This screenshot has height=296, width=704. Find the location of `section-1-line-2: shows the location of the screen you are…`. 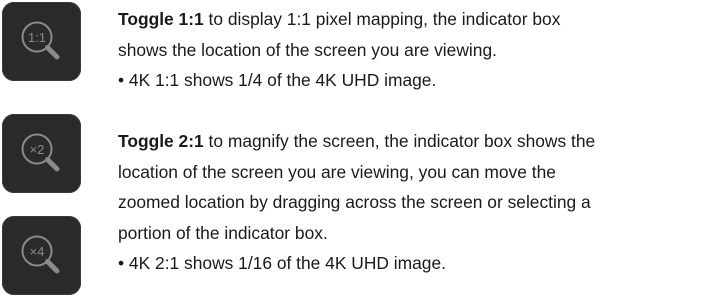

section-1-line-2: shows the location of the screen you are… is located at coordinates (307, 49).